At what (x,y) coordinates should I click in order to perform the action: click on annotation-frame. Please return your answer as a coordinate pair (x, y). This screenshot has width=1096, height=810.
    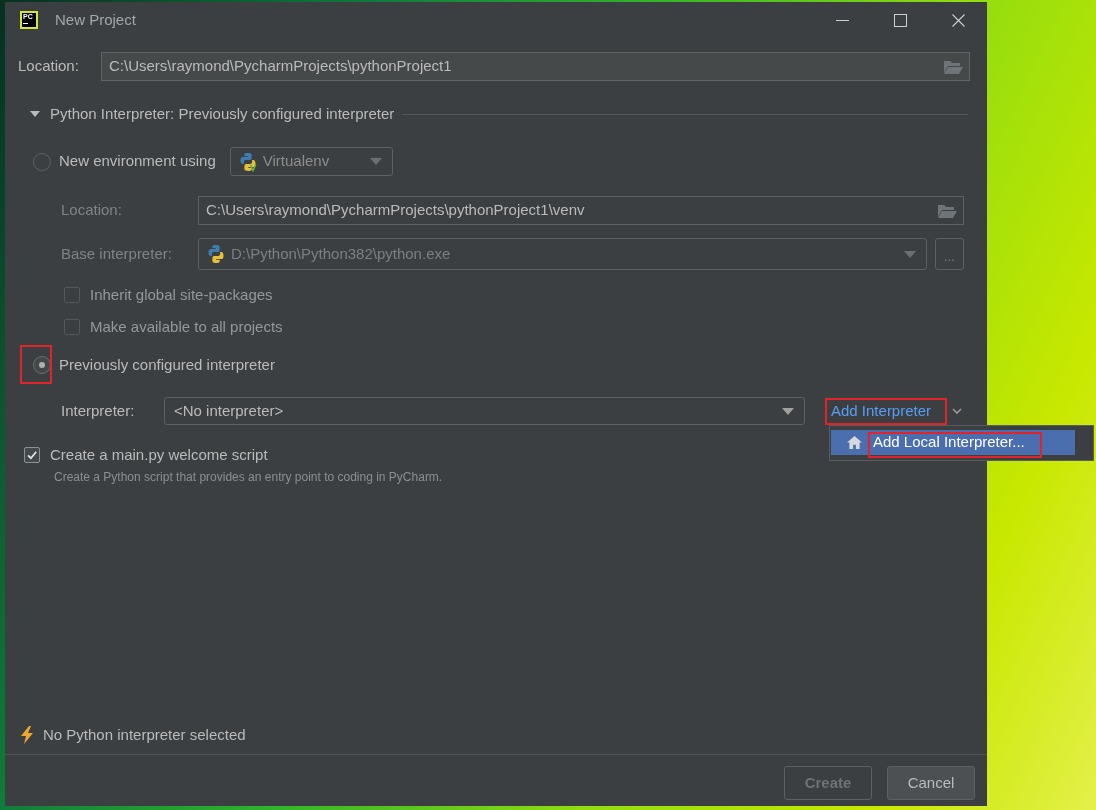
    Looking at the image, I should click on (36, 364).